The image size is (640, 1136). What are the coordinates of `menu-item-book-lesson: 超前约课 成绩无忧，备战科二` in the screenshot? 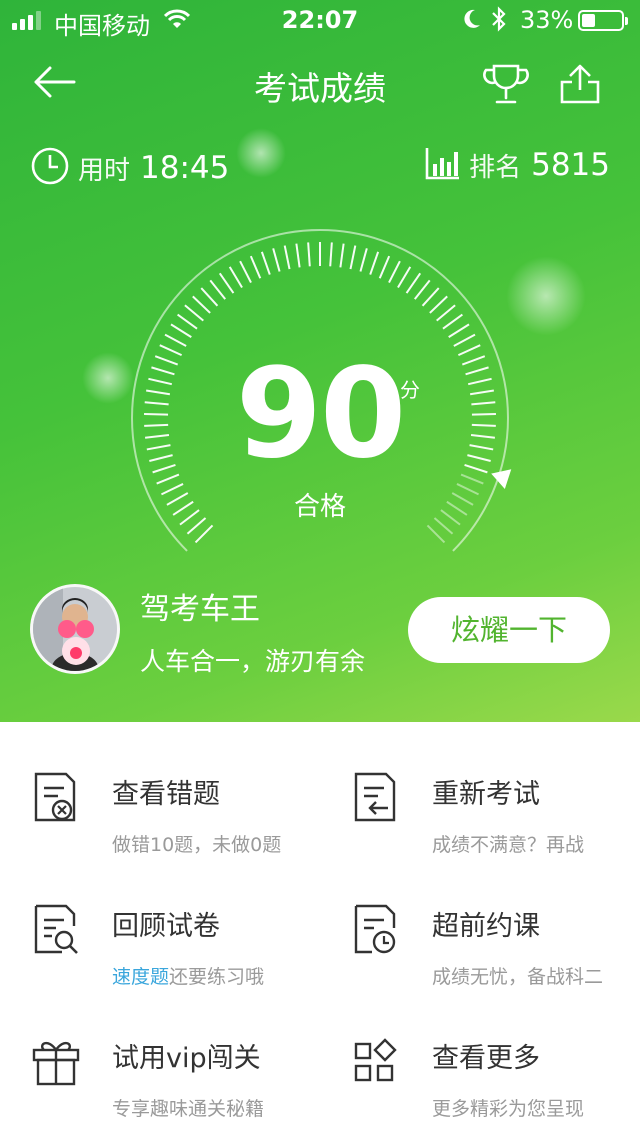 It's located at (480, 921).